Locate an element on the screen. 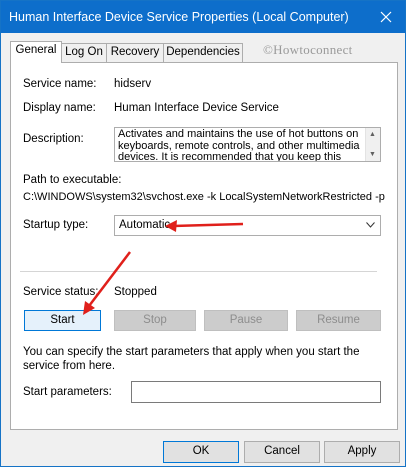  startup-type-value: Automatic is located at coordinates (145, 225).